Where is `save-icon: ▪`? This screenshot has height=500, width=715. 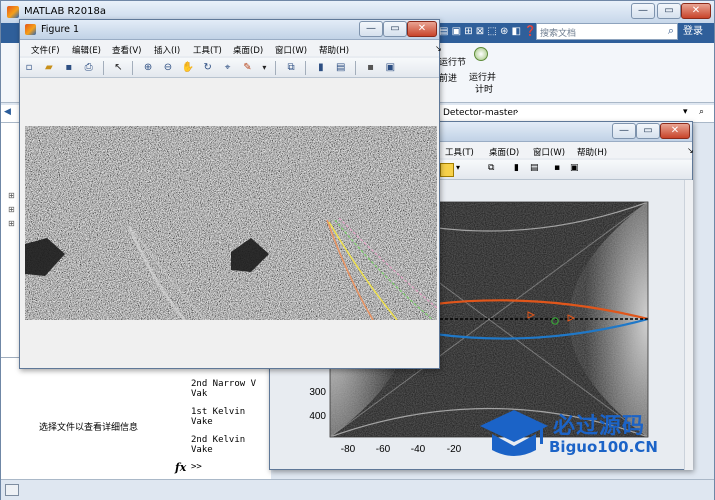
save-icon: ▪ is located at coordinates (69, 68).